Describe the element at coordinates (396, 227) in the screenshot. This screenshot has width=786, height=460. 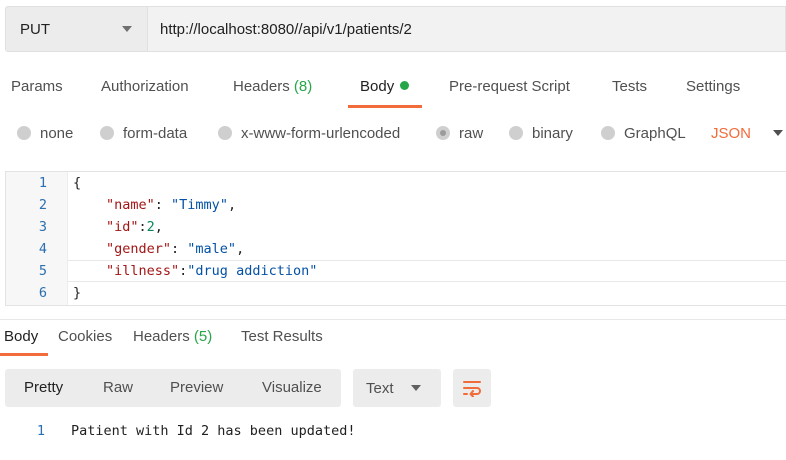
I see `editor-line: 3 "id":2,` at that location.